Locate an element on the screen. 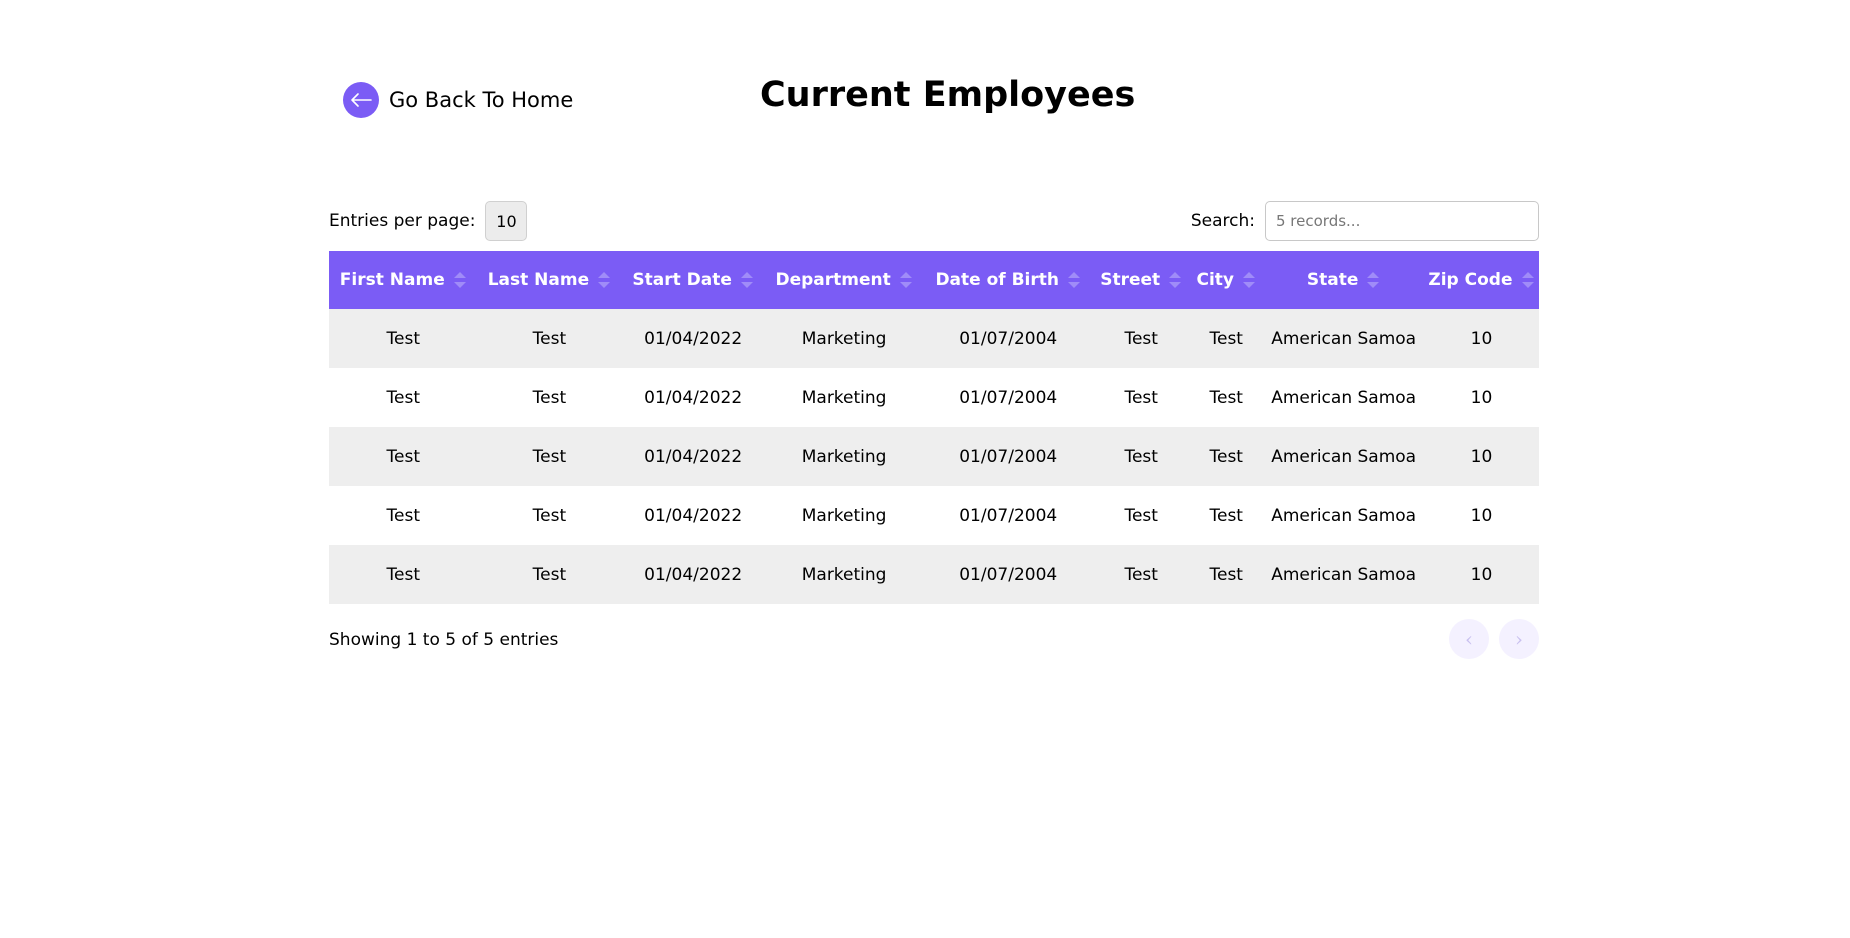 The height and width of the screenshot is (938, 1850). pagination: ‹ › is located at coordinates (1494, 639).